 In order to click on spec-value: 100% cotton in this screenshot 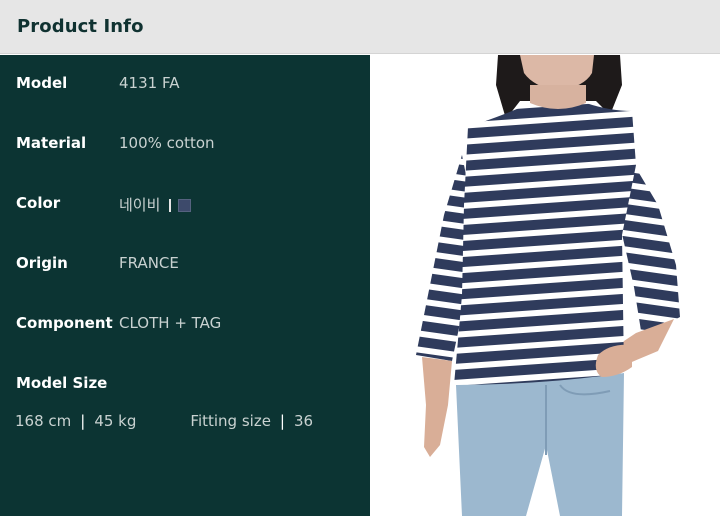, I will do `click(167, 143)`.